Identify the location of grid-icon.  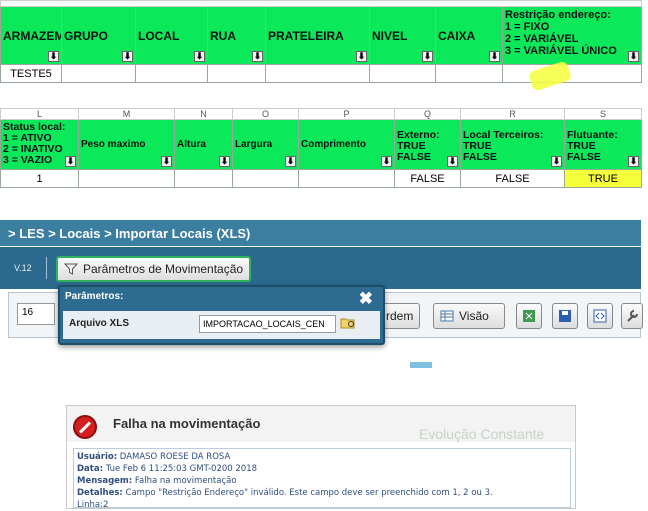
(447, 316).